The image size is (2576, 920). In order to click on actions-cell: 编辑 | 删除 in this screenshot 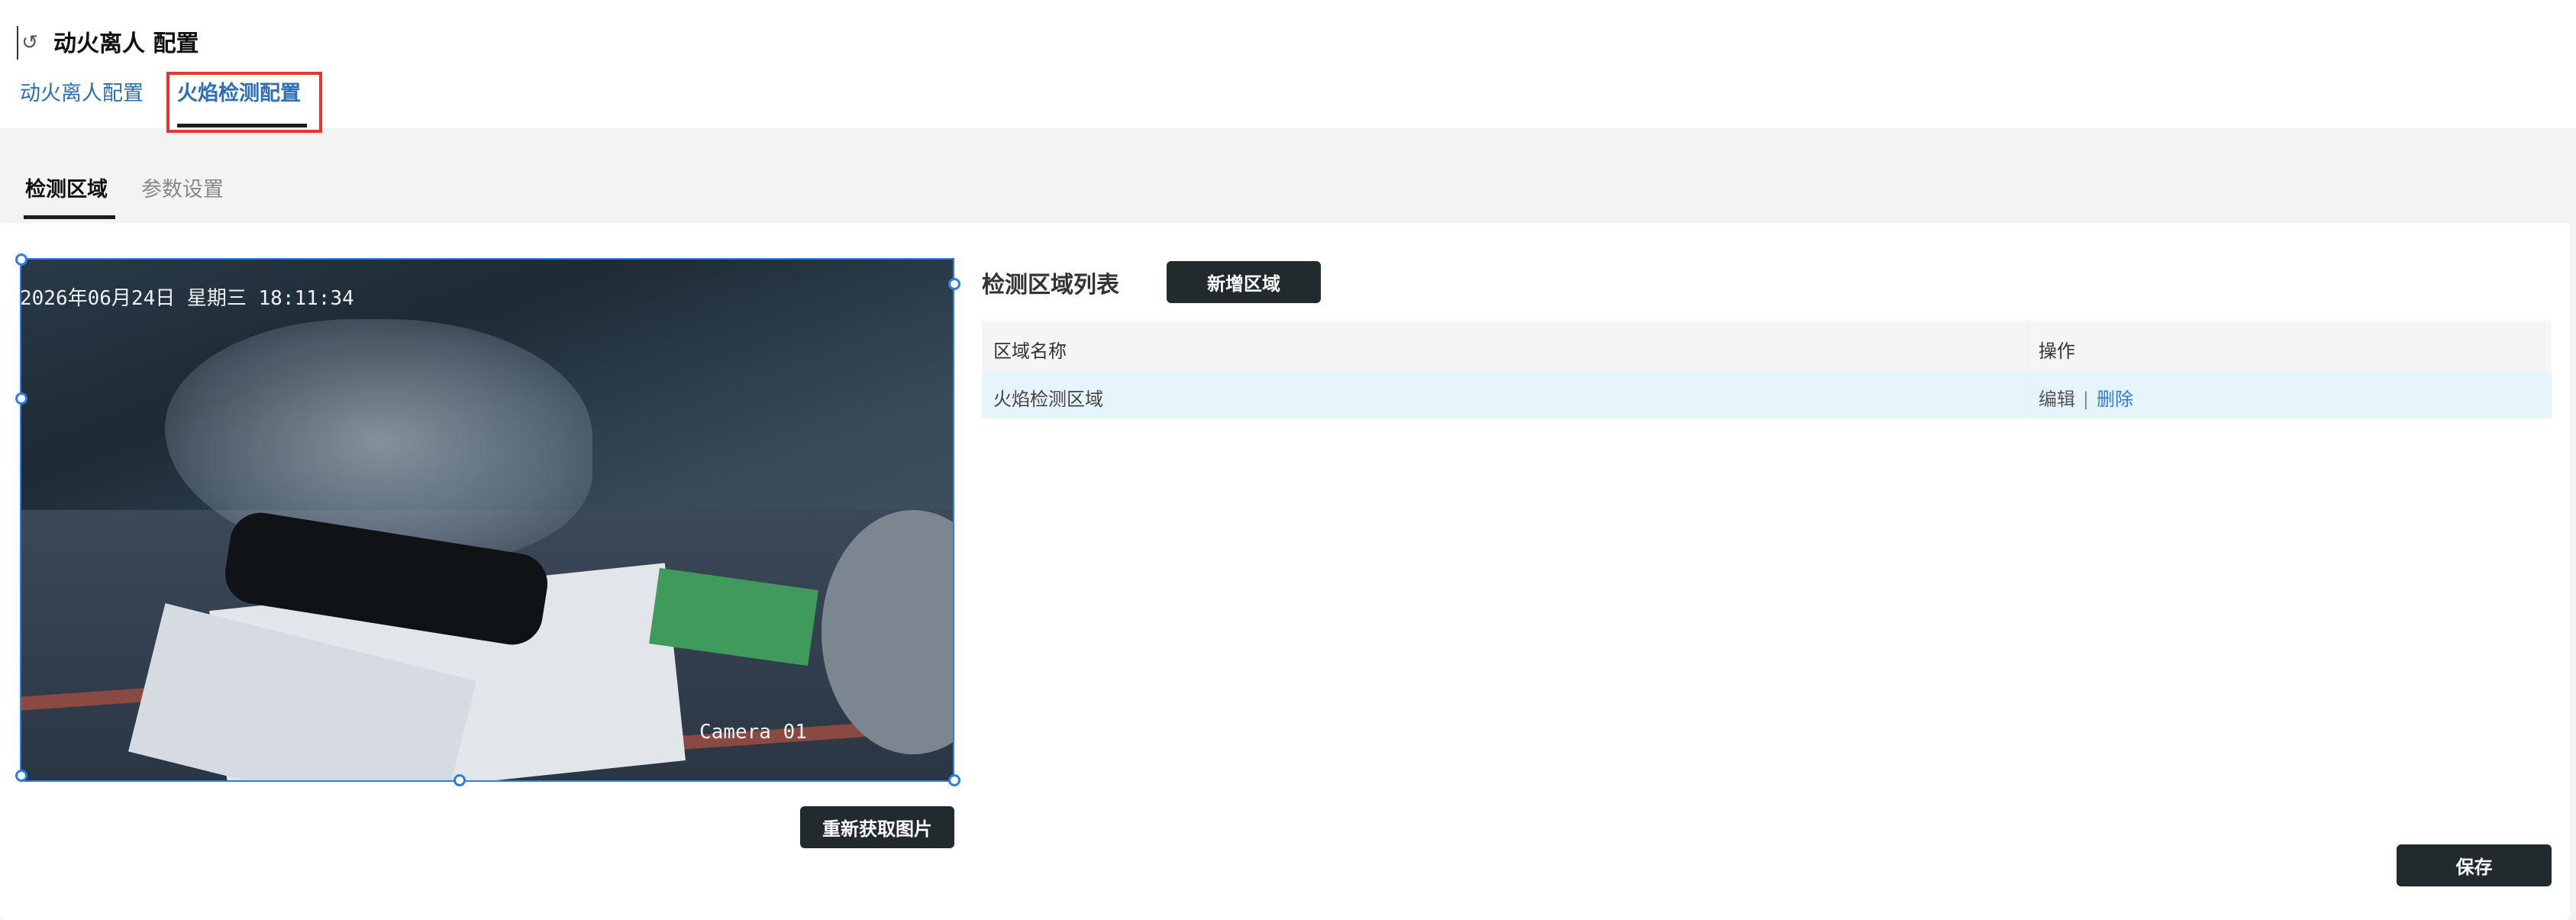, I will do `click(2086, 397)`.